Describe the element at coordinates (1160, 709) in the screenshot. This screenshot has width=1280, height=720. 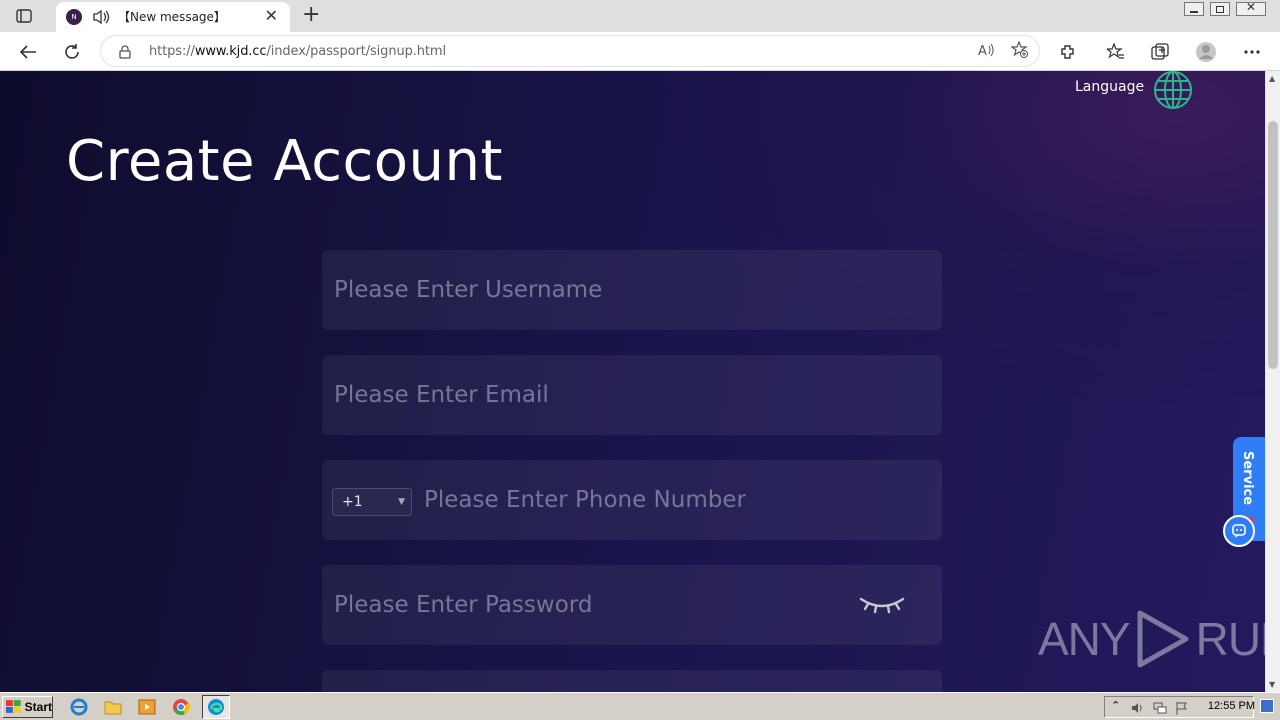
I see `network-icon` at that location.